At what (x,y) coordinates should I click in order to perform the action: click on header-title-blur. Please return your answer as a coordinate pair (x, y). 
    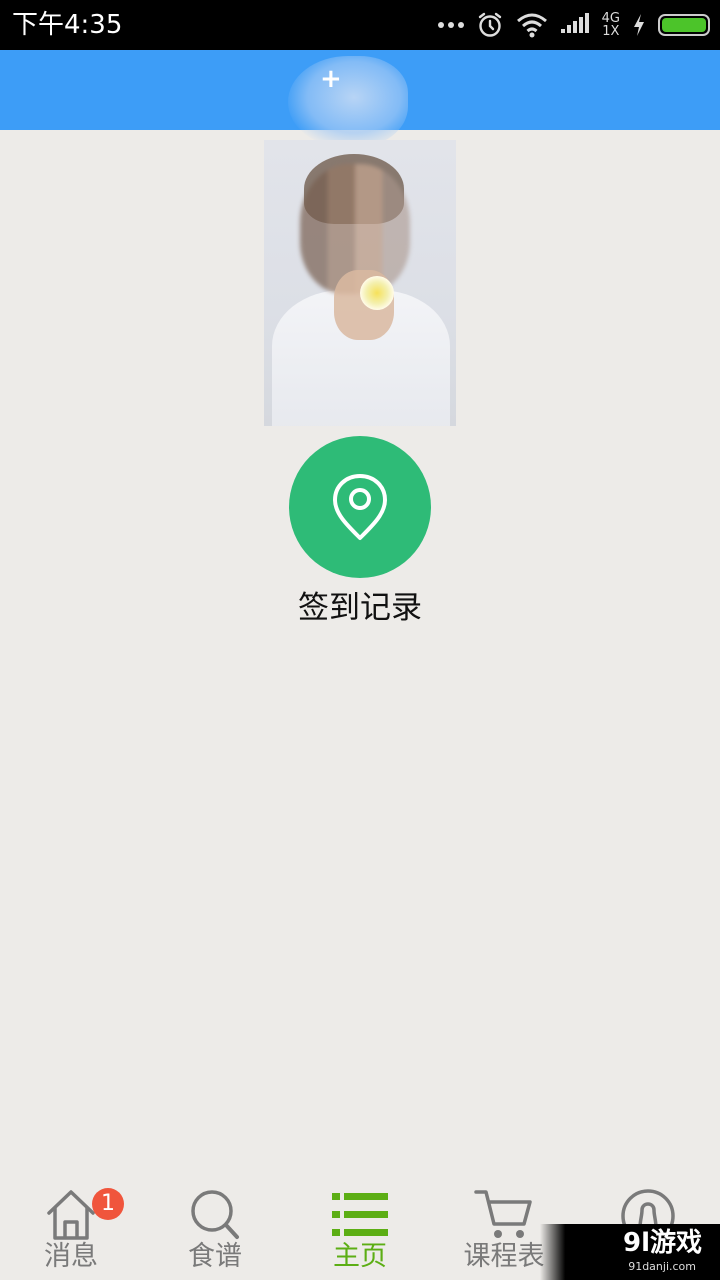
    Looking at the image, I should click on (348, 102).